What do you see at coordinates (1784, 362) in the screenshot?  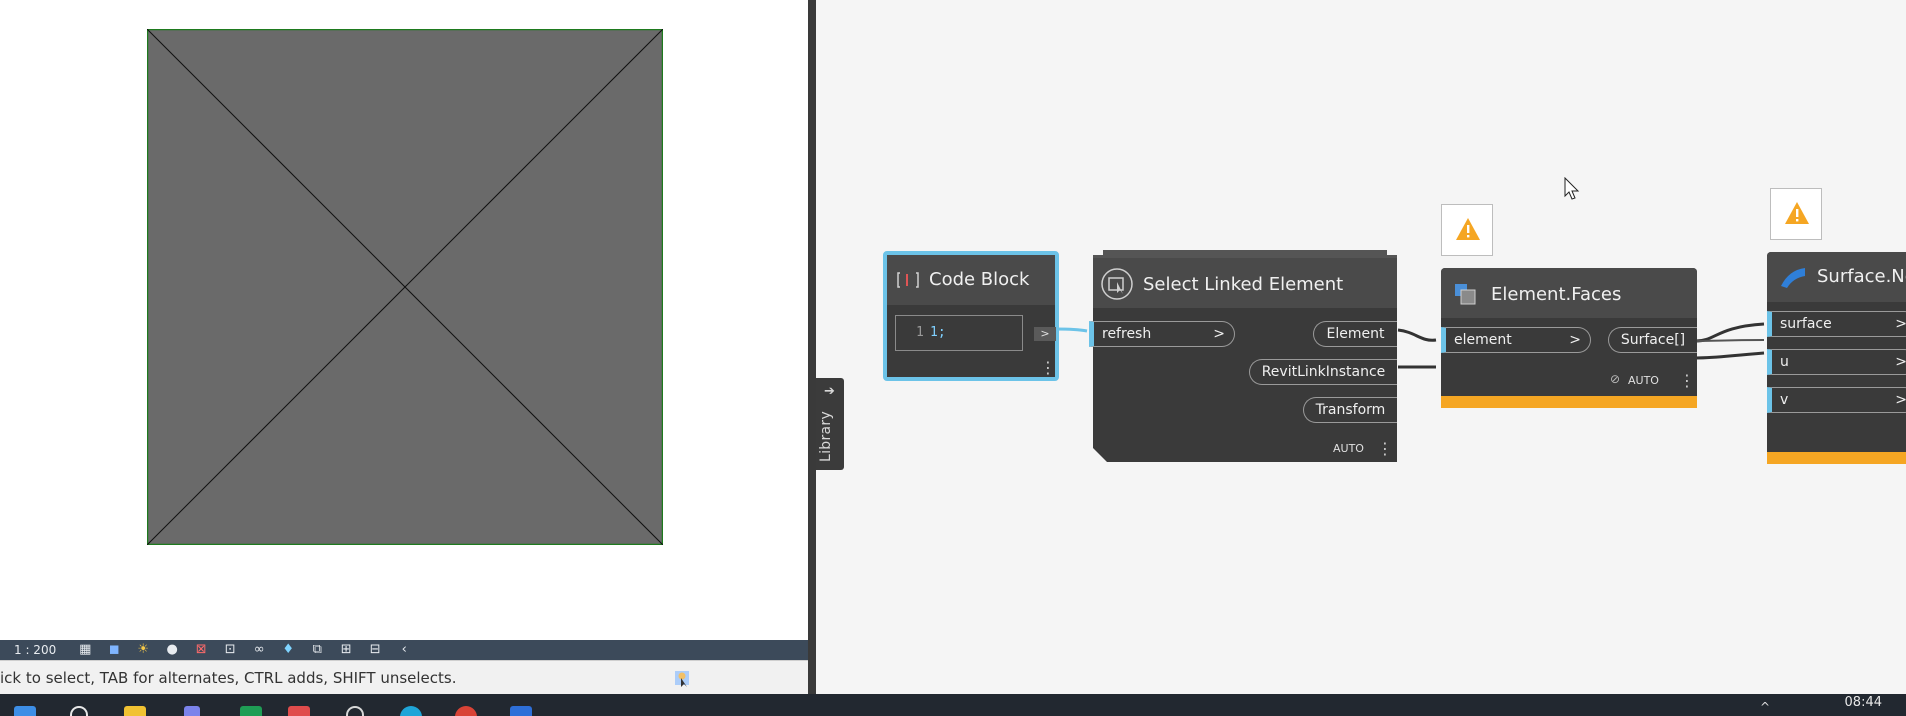 I see `input-port-label: u` at bounding box center [1784, 362].